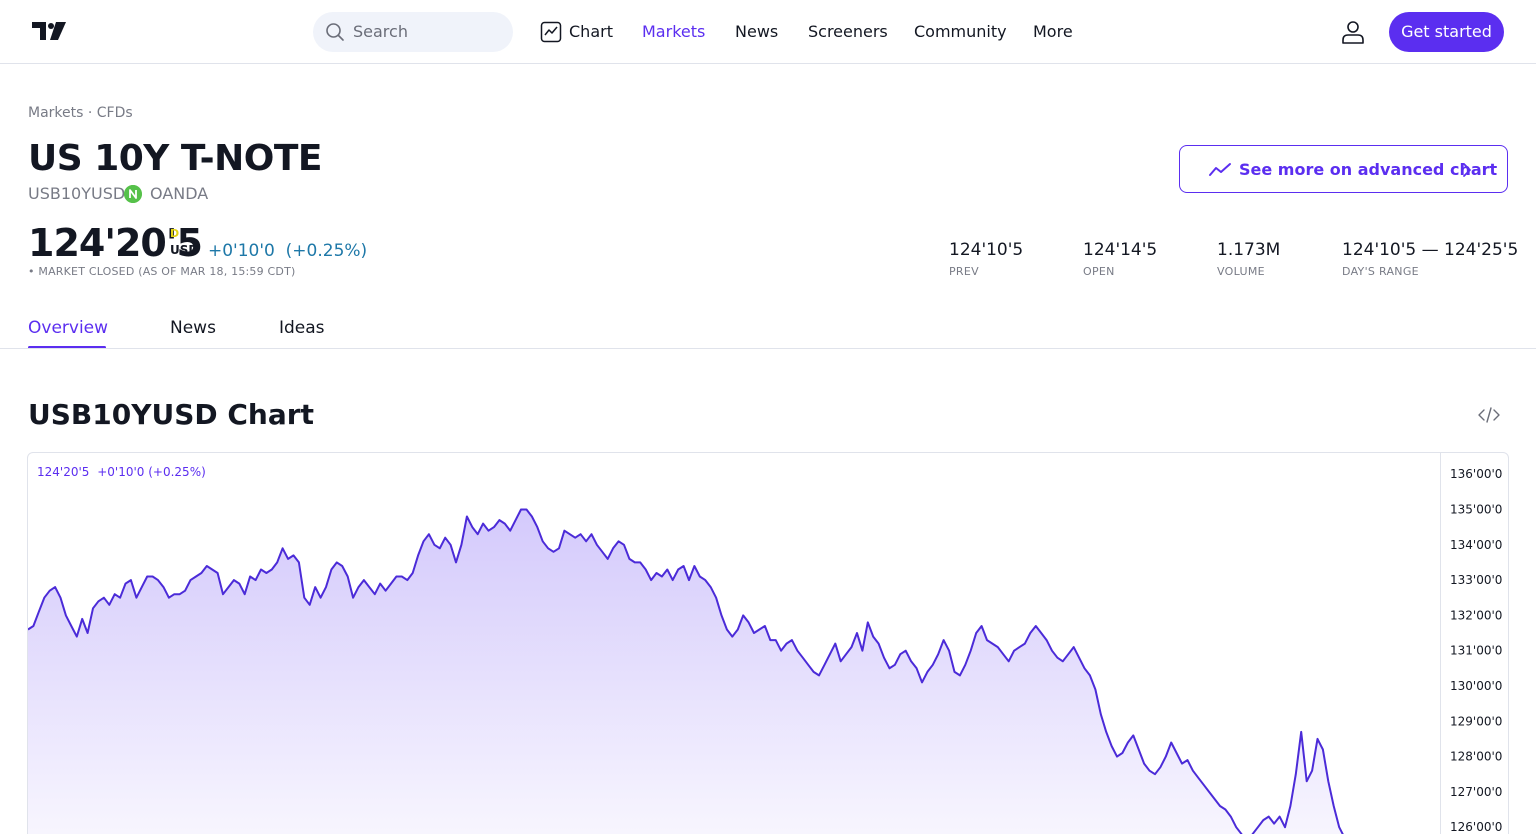  I want to click on tabs-divider, so click(768, 348).